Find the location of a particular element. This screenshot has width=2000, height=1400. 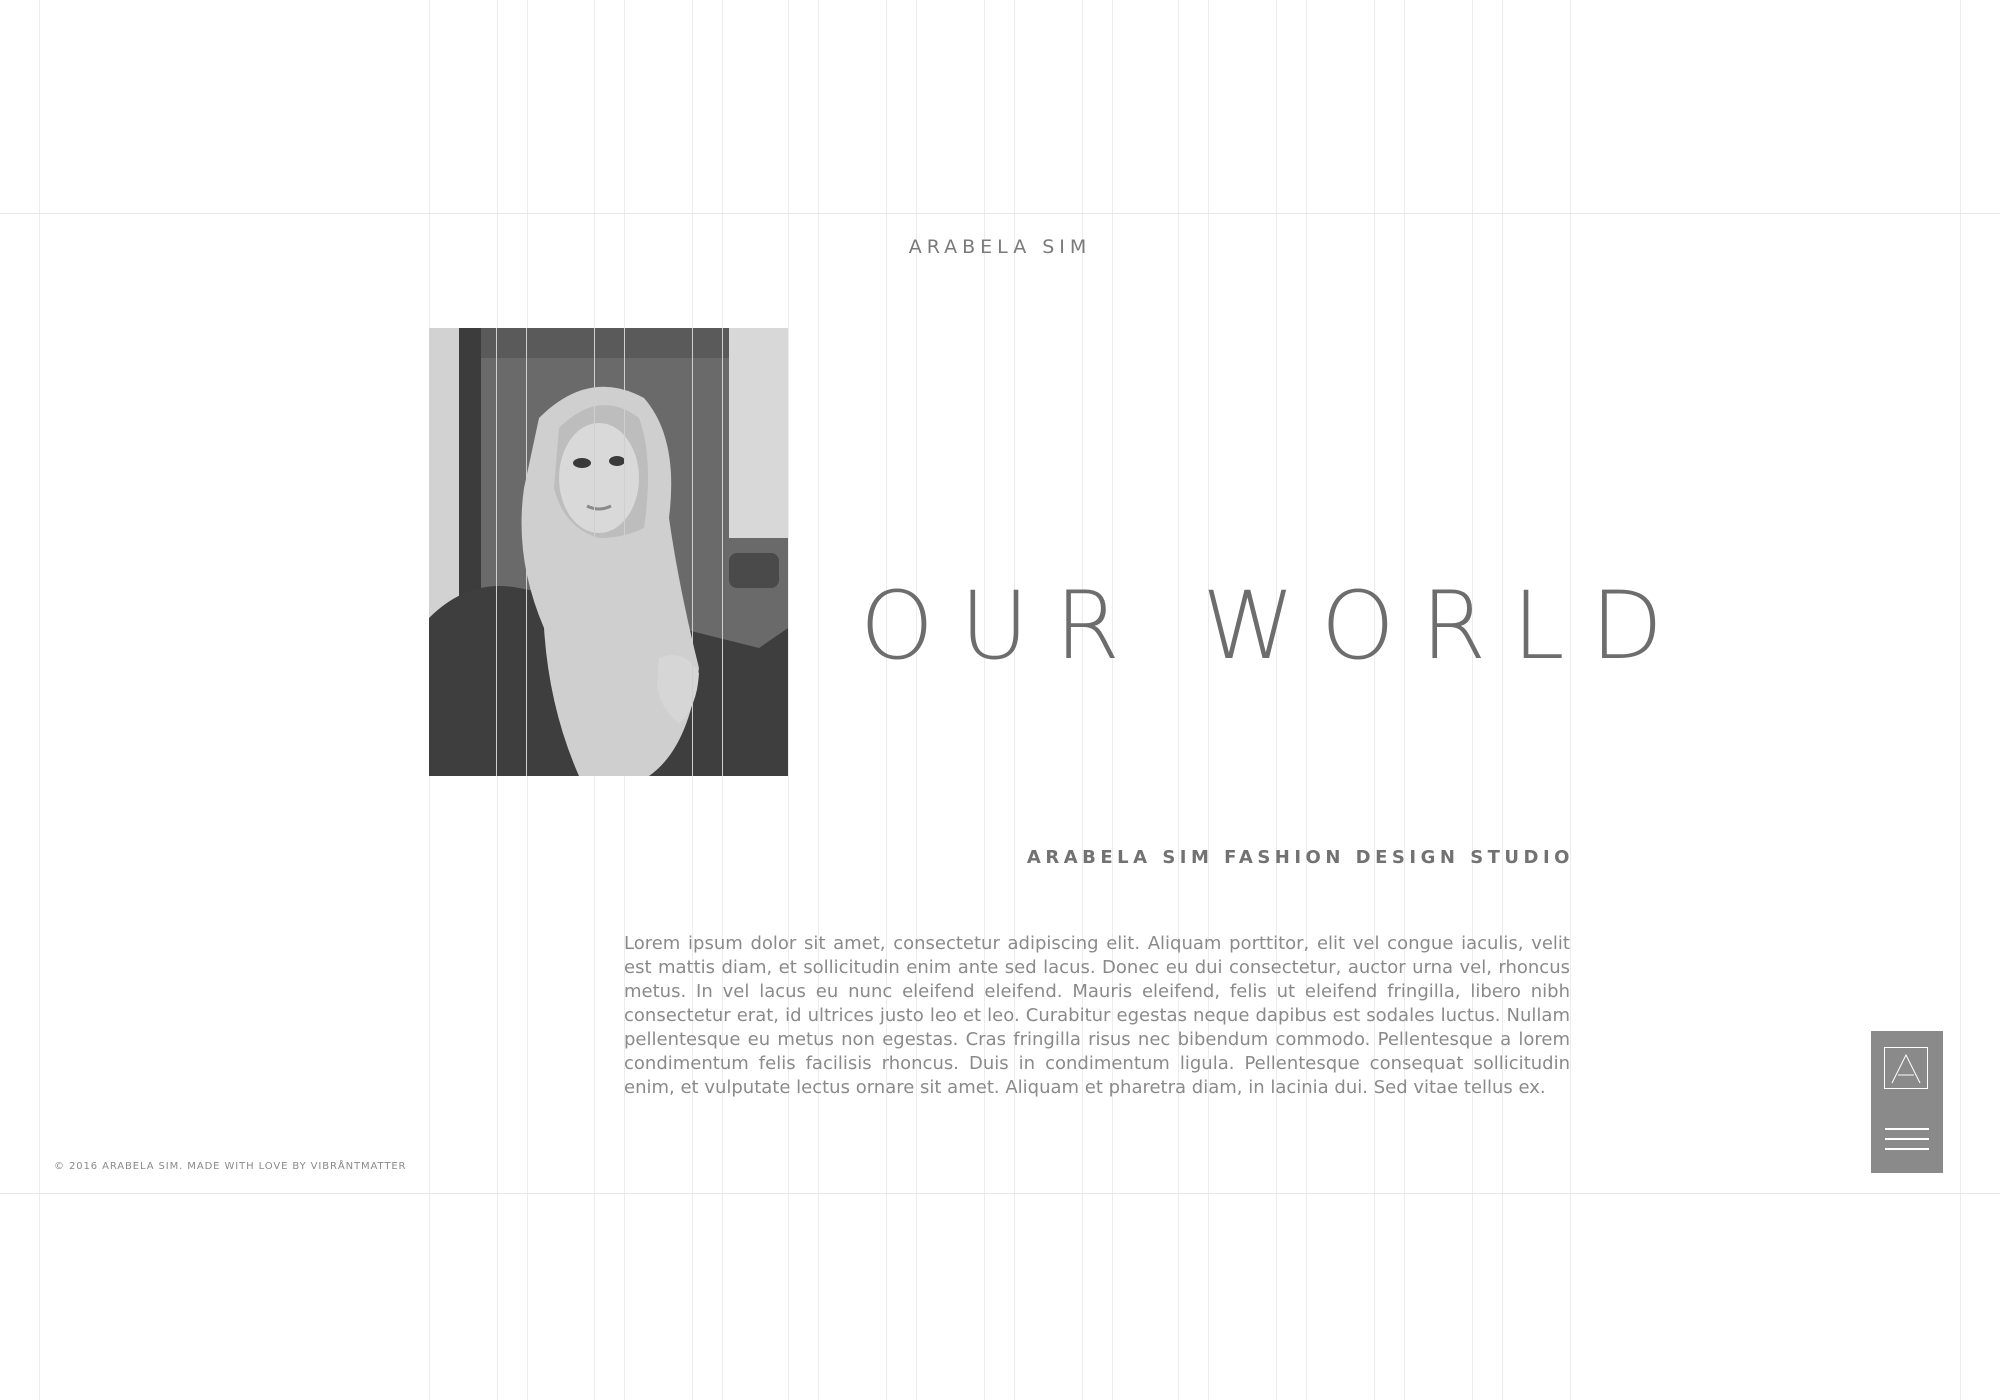

page-headline: OUR WORLD is located at coordinates (1274, 626).